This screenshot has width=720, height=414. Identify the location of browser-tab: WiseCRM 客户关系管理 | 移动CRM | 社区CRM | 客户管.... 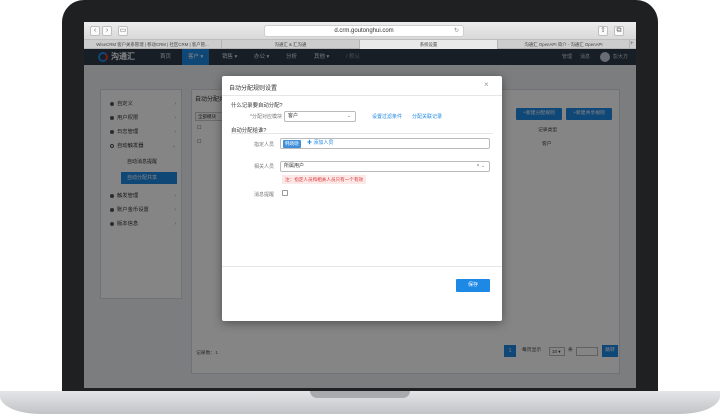
(153, 44).